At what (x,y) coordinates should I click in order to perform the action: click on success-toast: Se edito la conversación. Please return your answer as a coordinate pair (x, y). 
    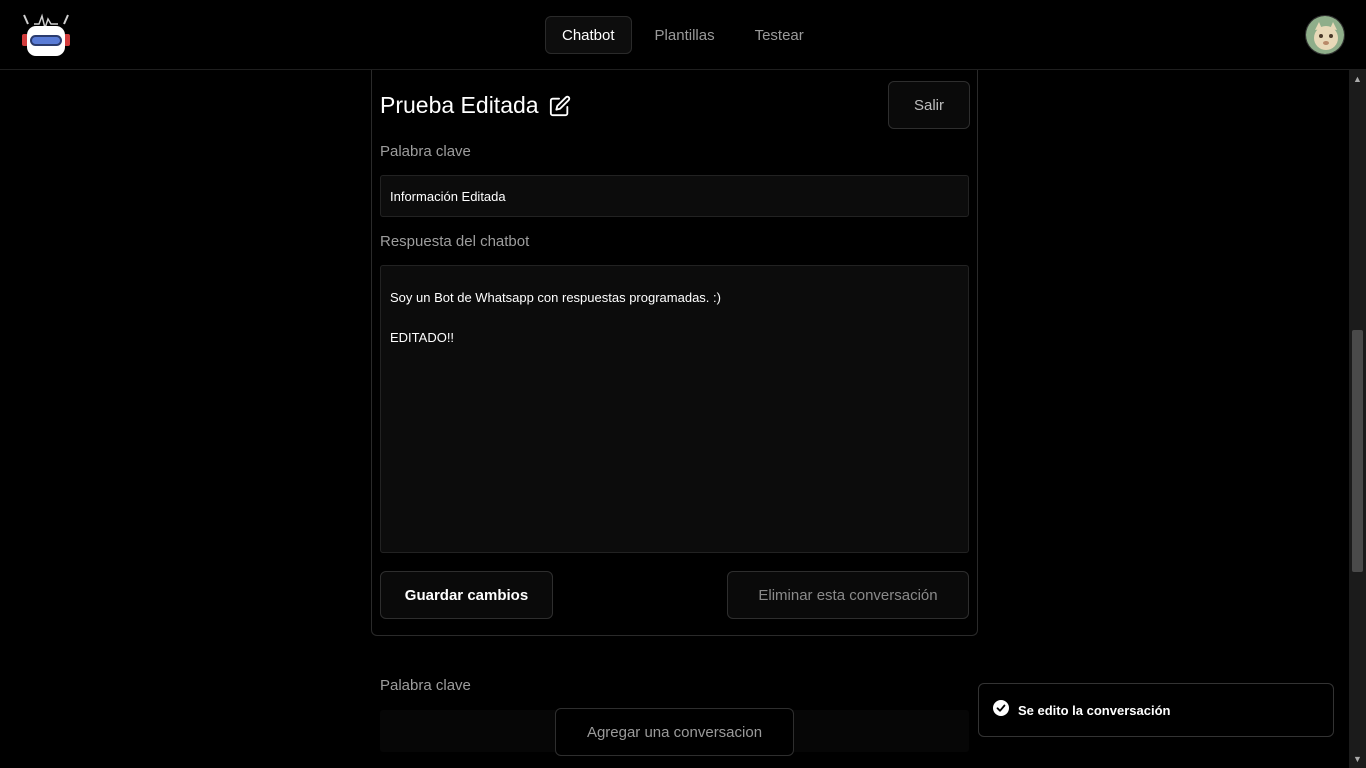
    Looking at the image, I should click on (1156, 710).